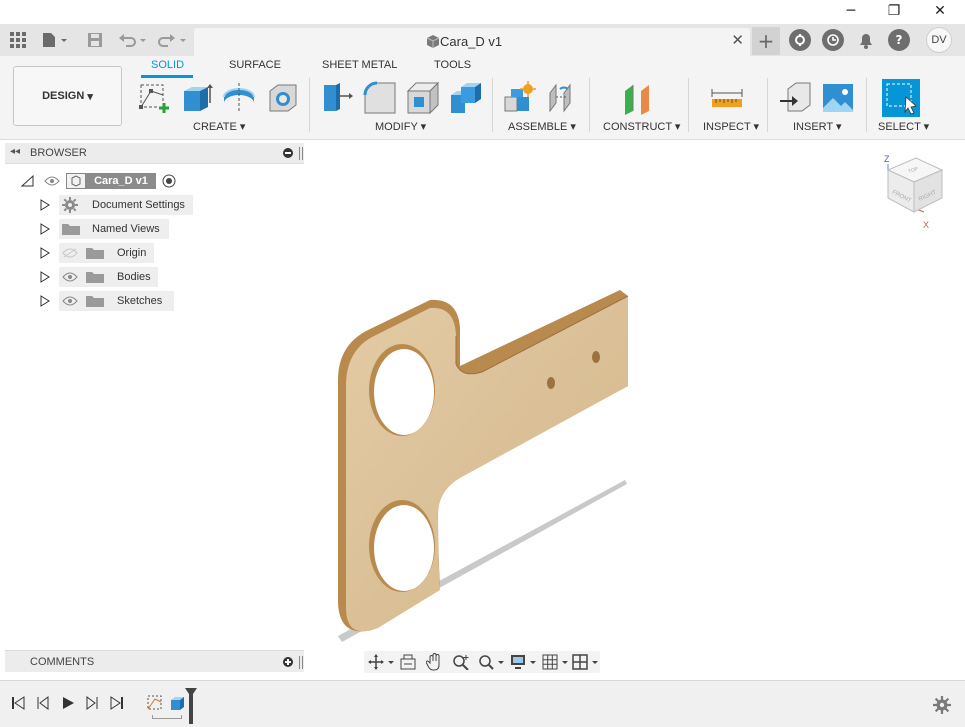  What do you see at coordinates (795, 98) in the screenshot?
I see `insert-derive-button` at bounding box center [795, 98].